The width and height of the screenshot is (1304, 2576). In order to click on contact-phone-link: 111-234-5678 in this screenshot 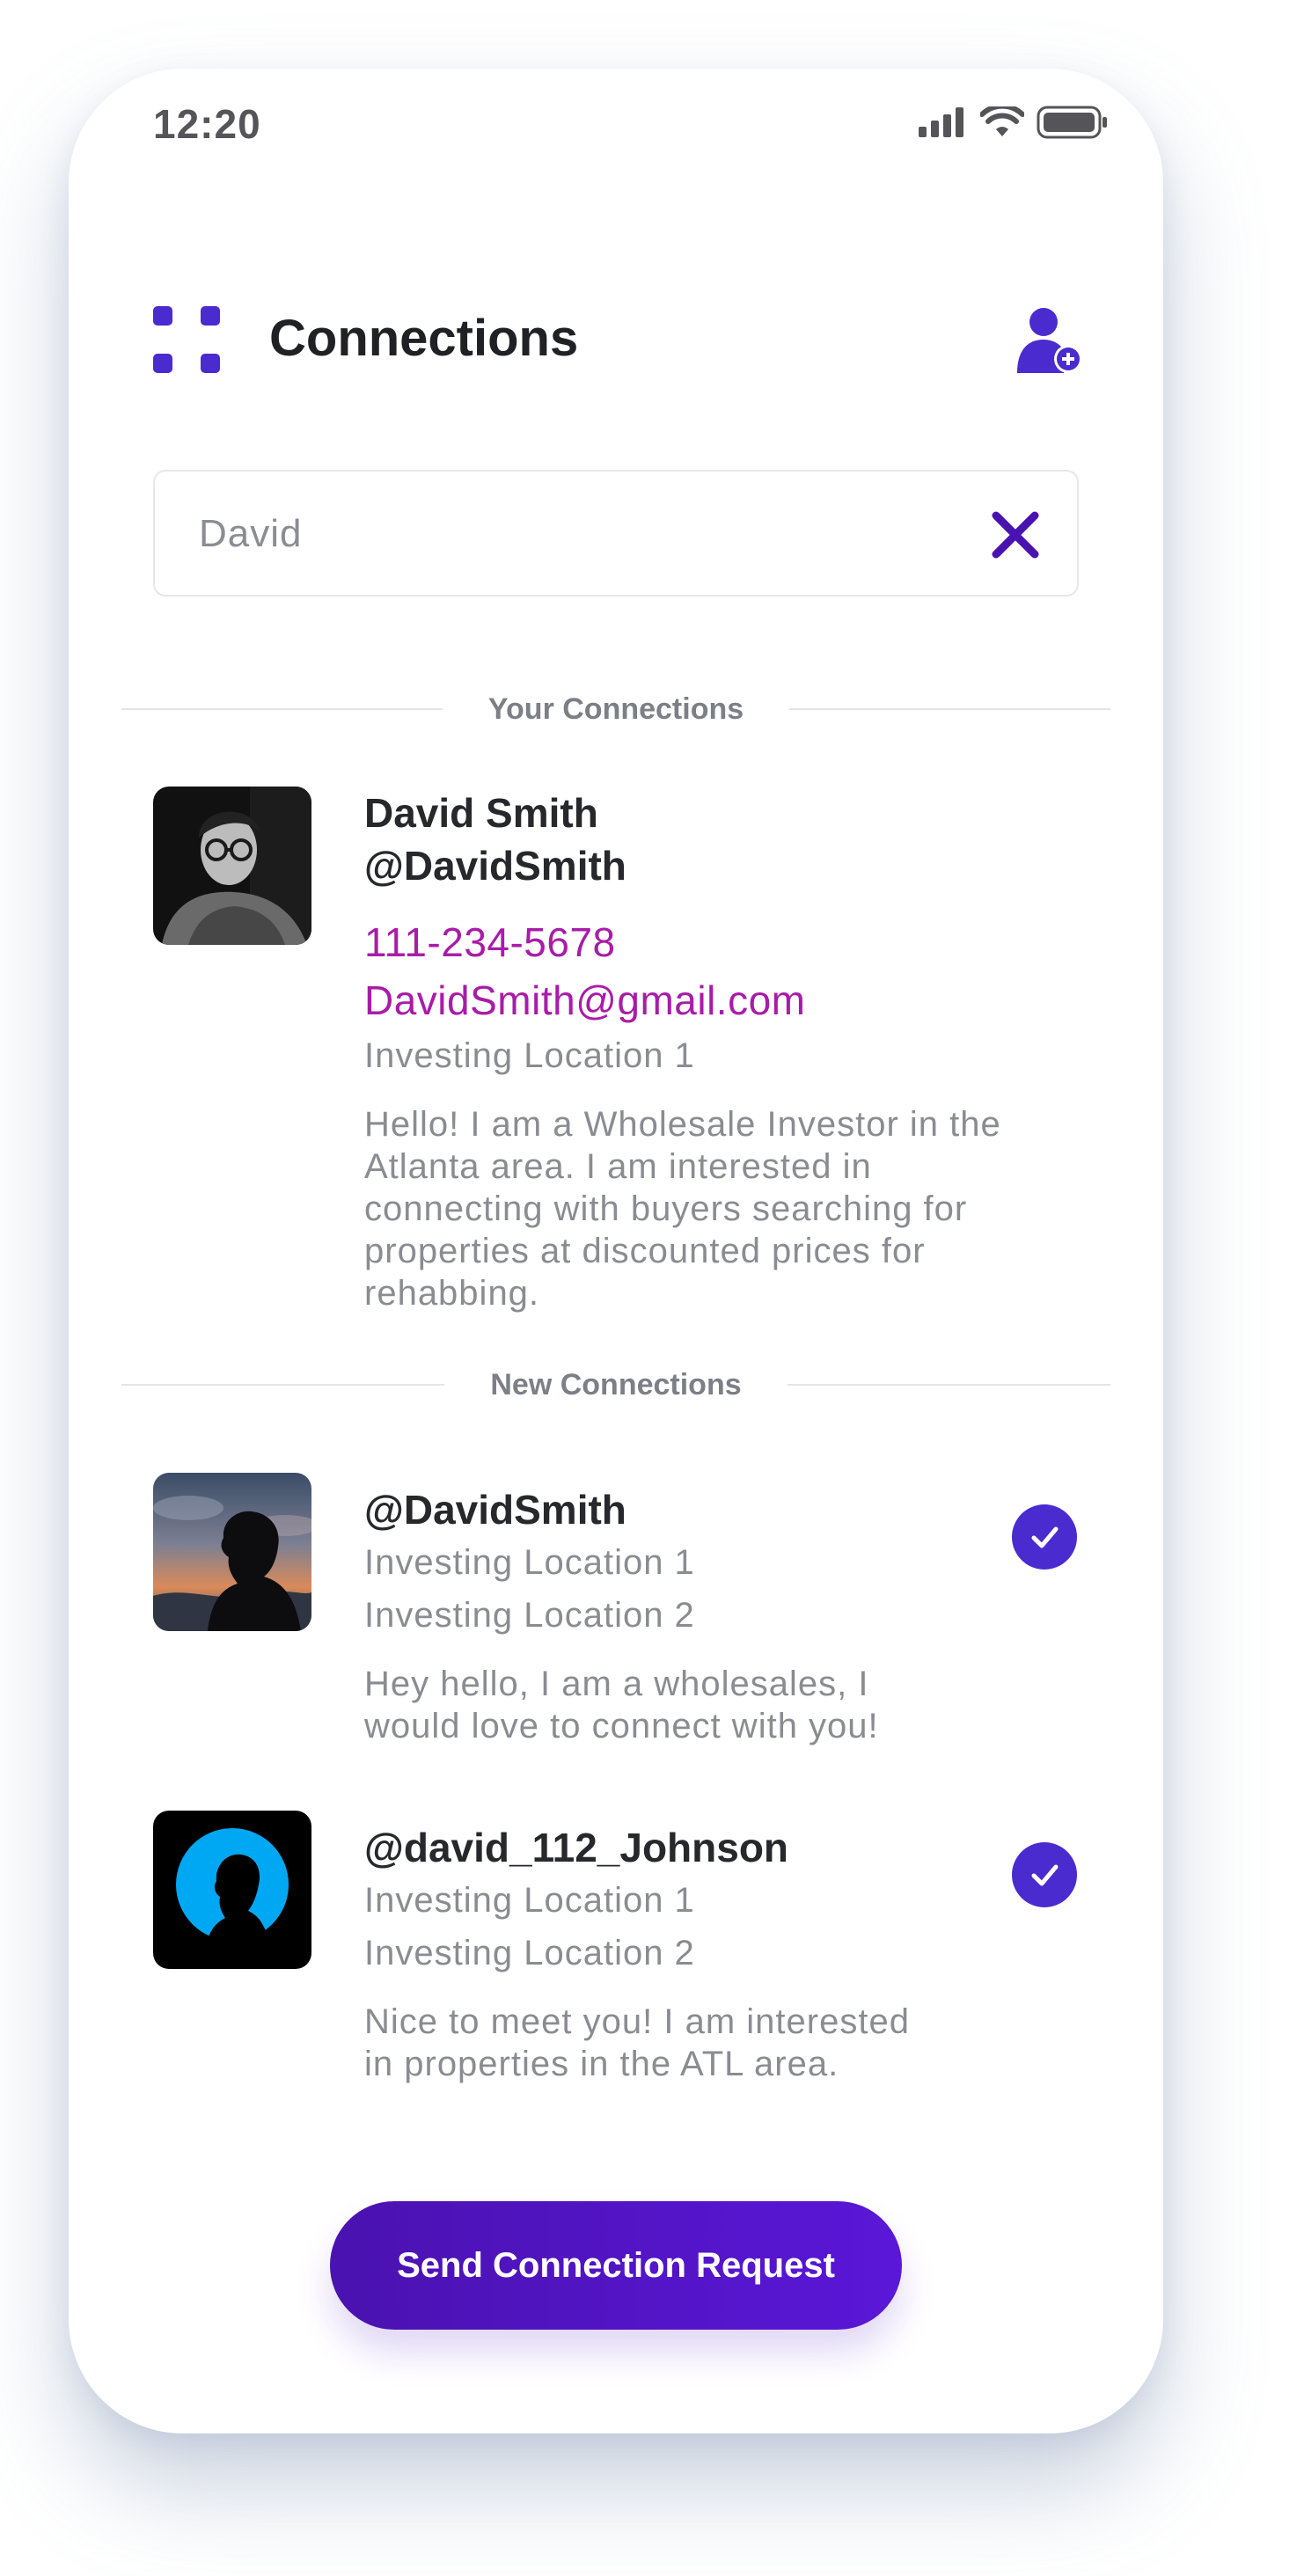, I will do `click(716, 942)`.